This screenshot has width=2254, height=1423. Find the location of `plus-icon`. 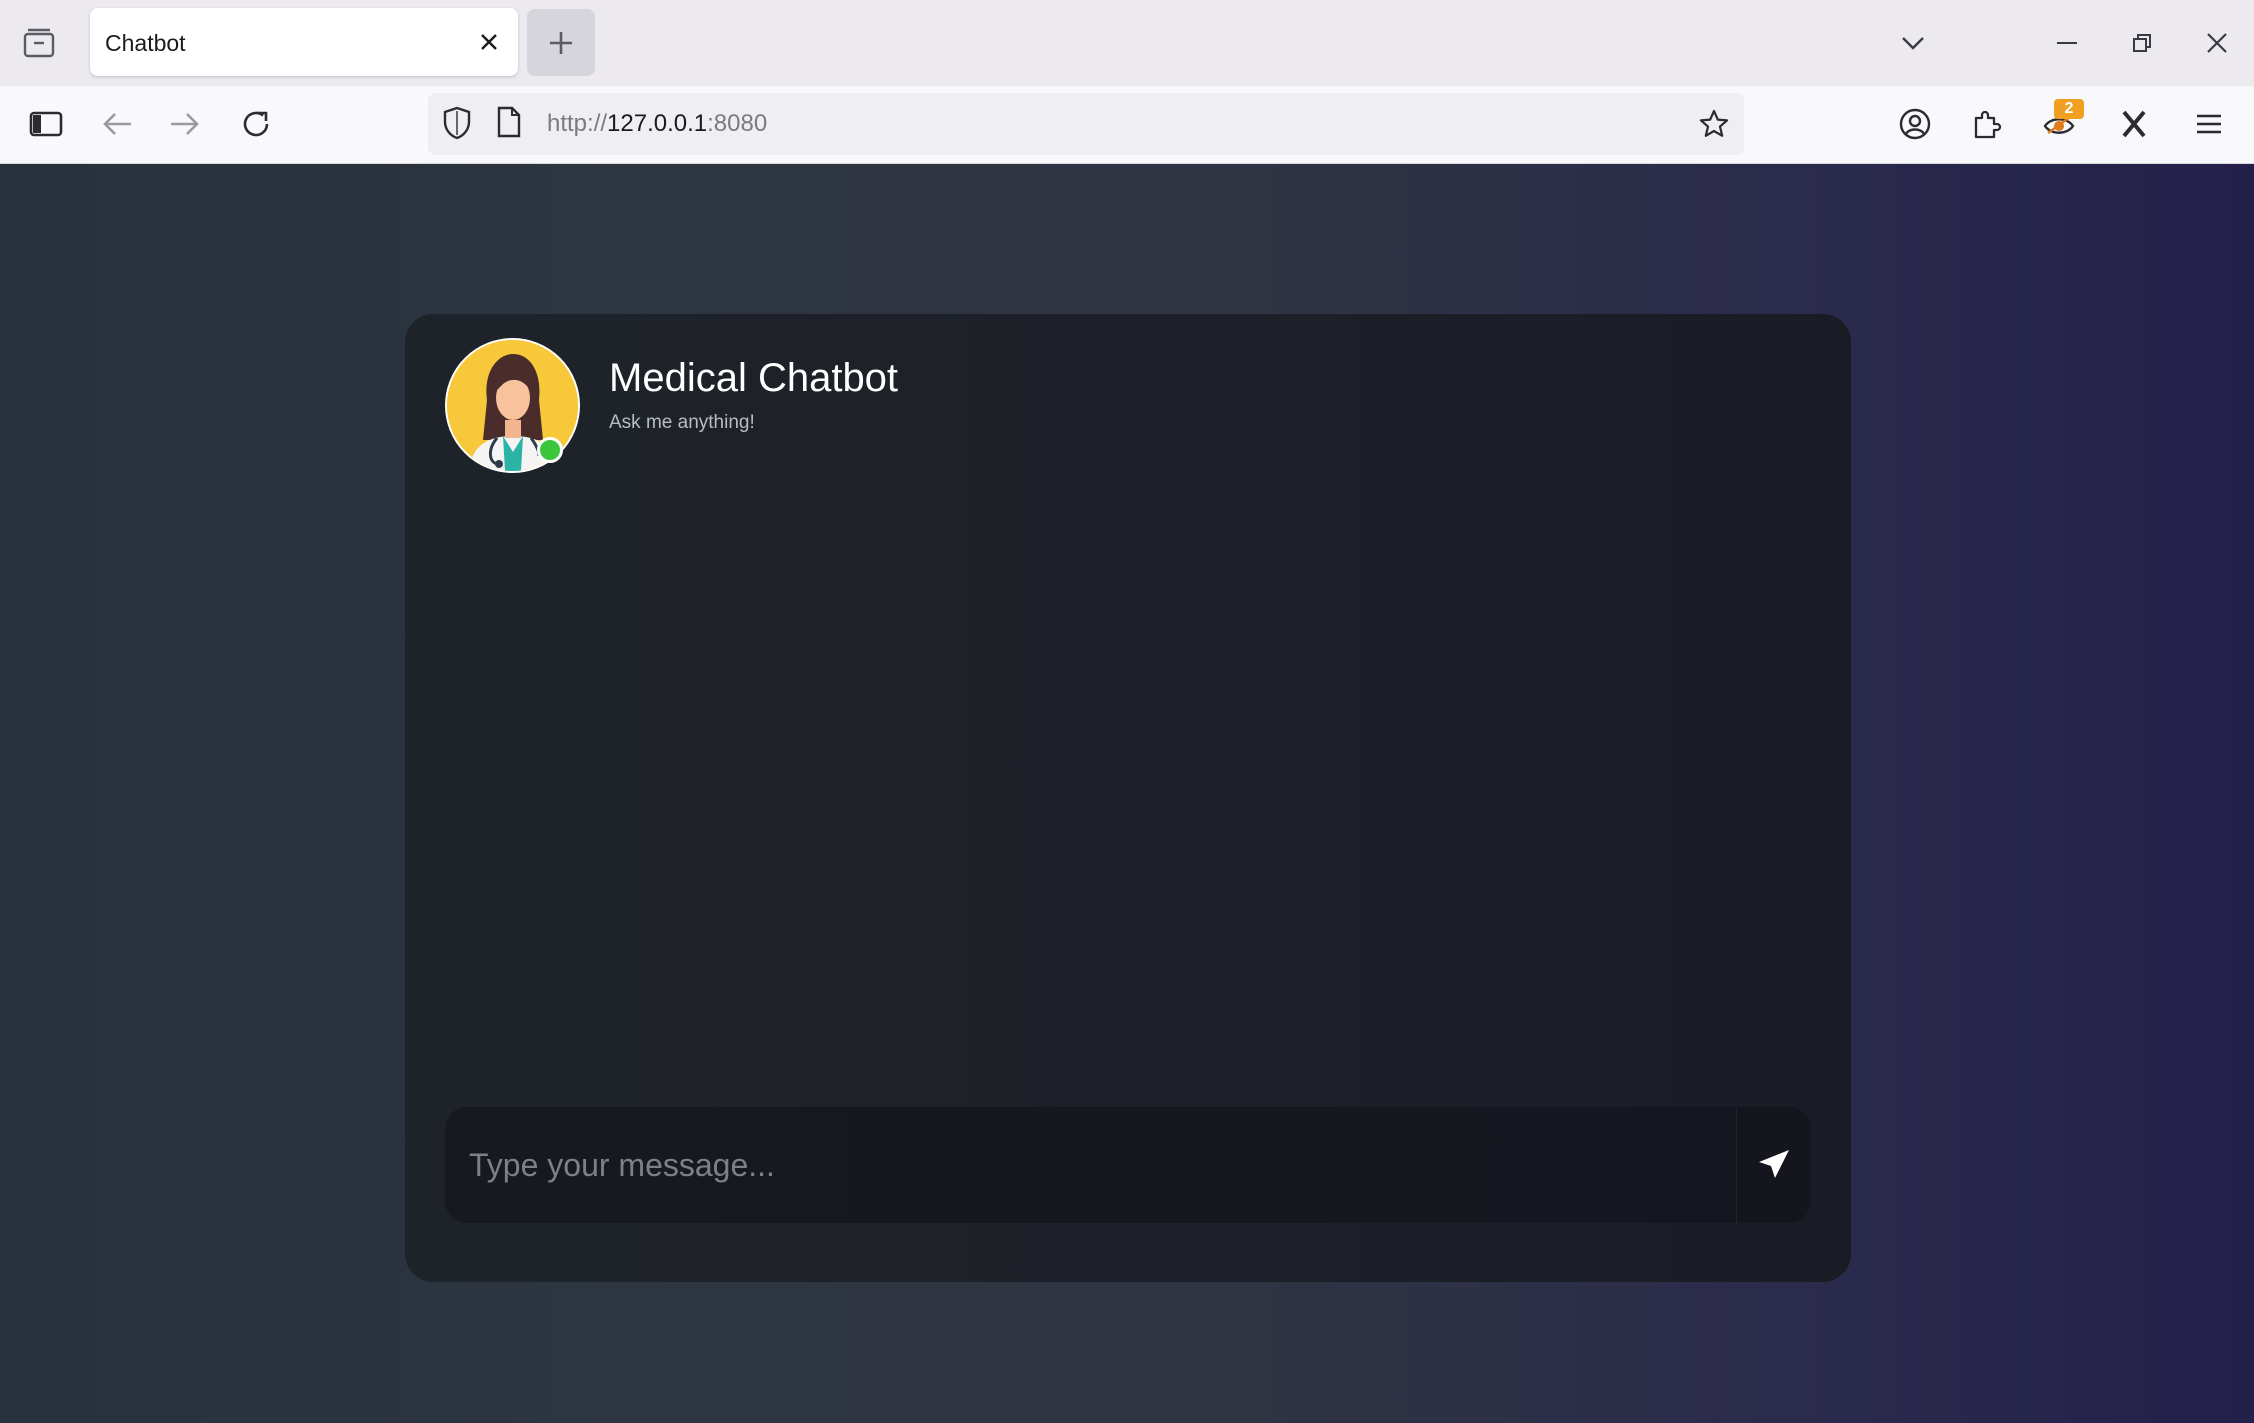

plus-icon is located at coordinates (561, 42).